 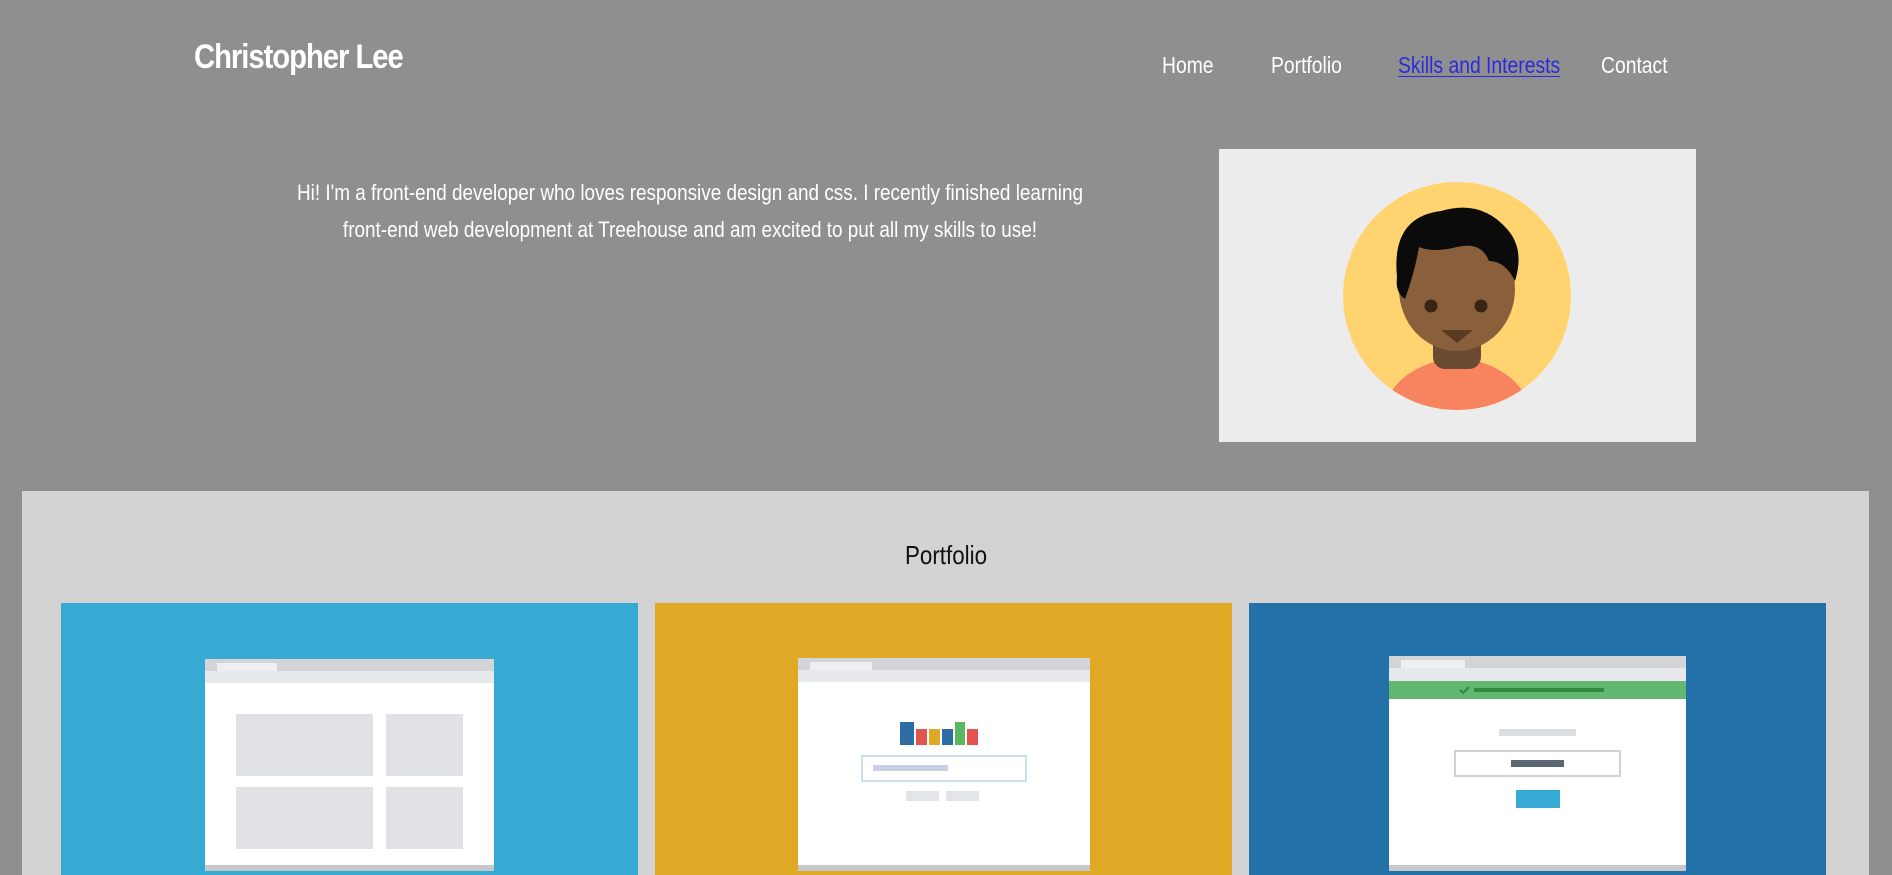 I want to click on user-avatar-icon, so click(x=1457, y=296).